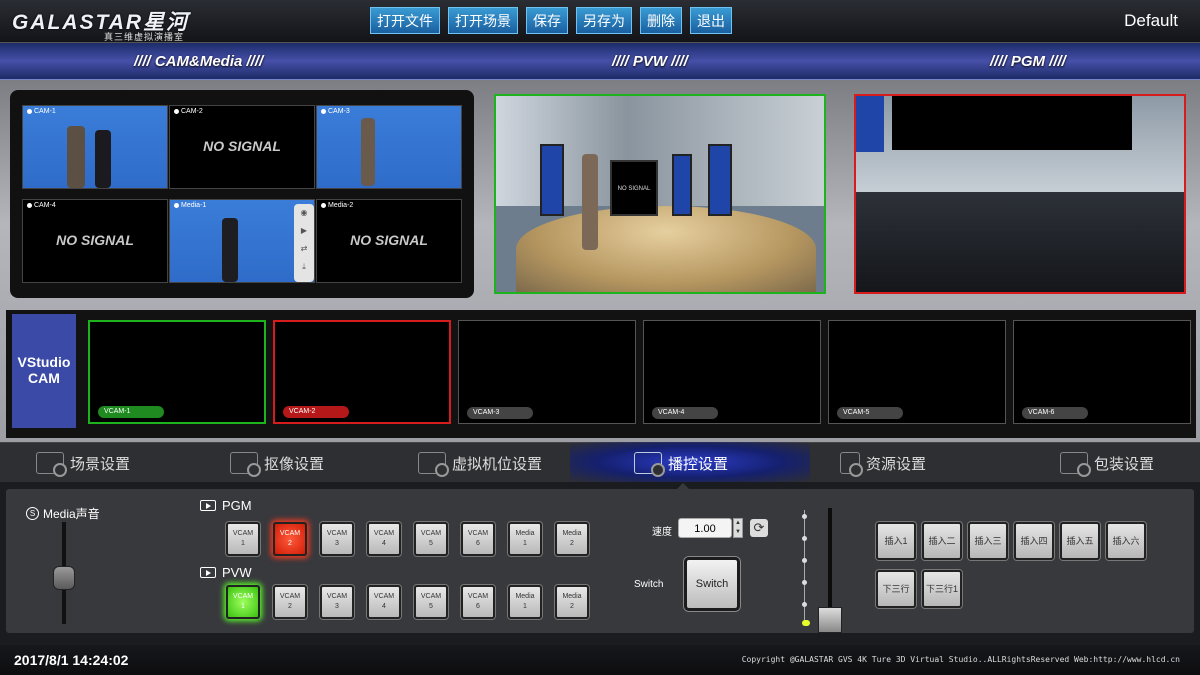  I want to click on source-cam-3: CAM-3, so click(389, 147).